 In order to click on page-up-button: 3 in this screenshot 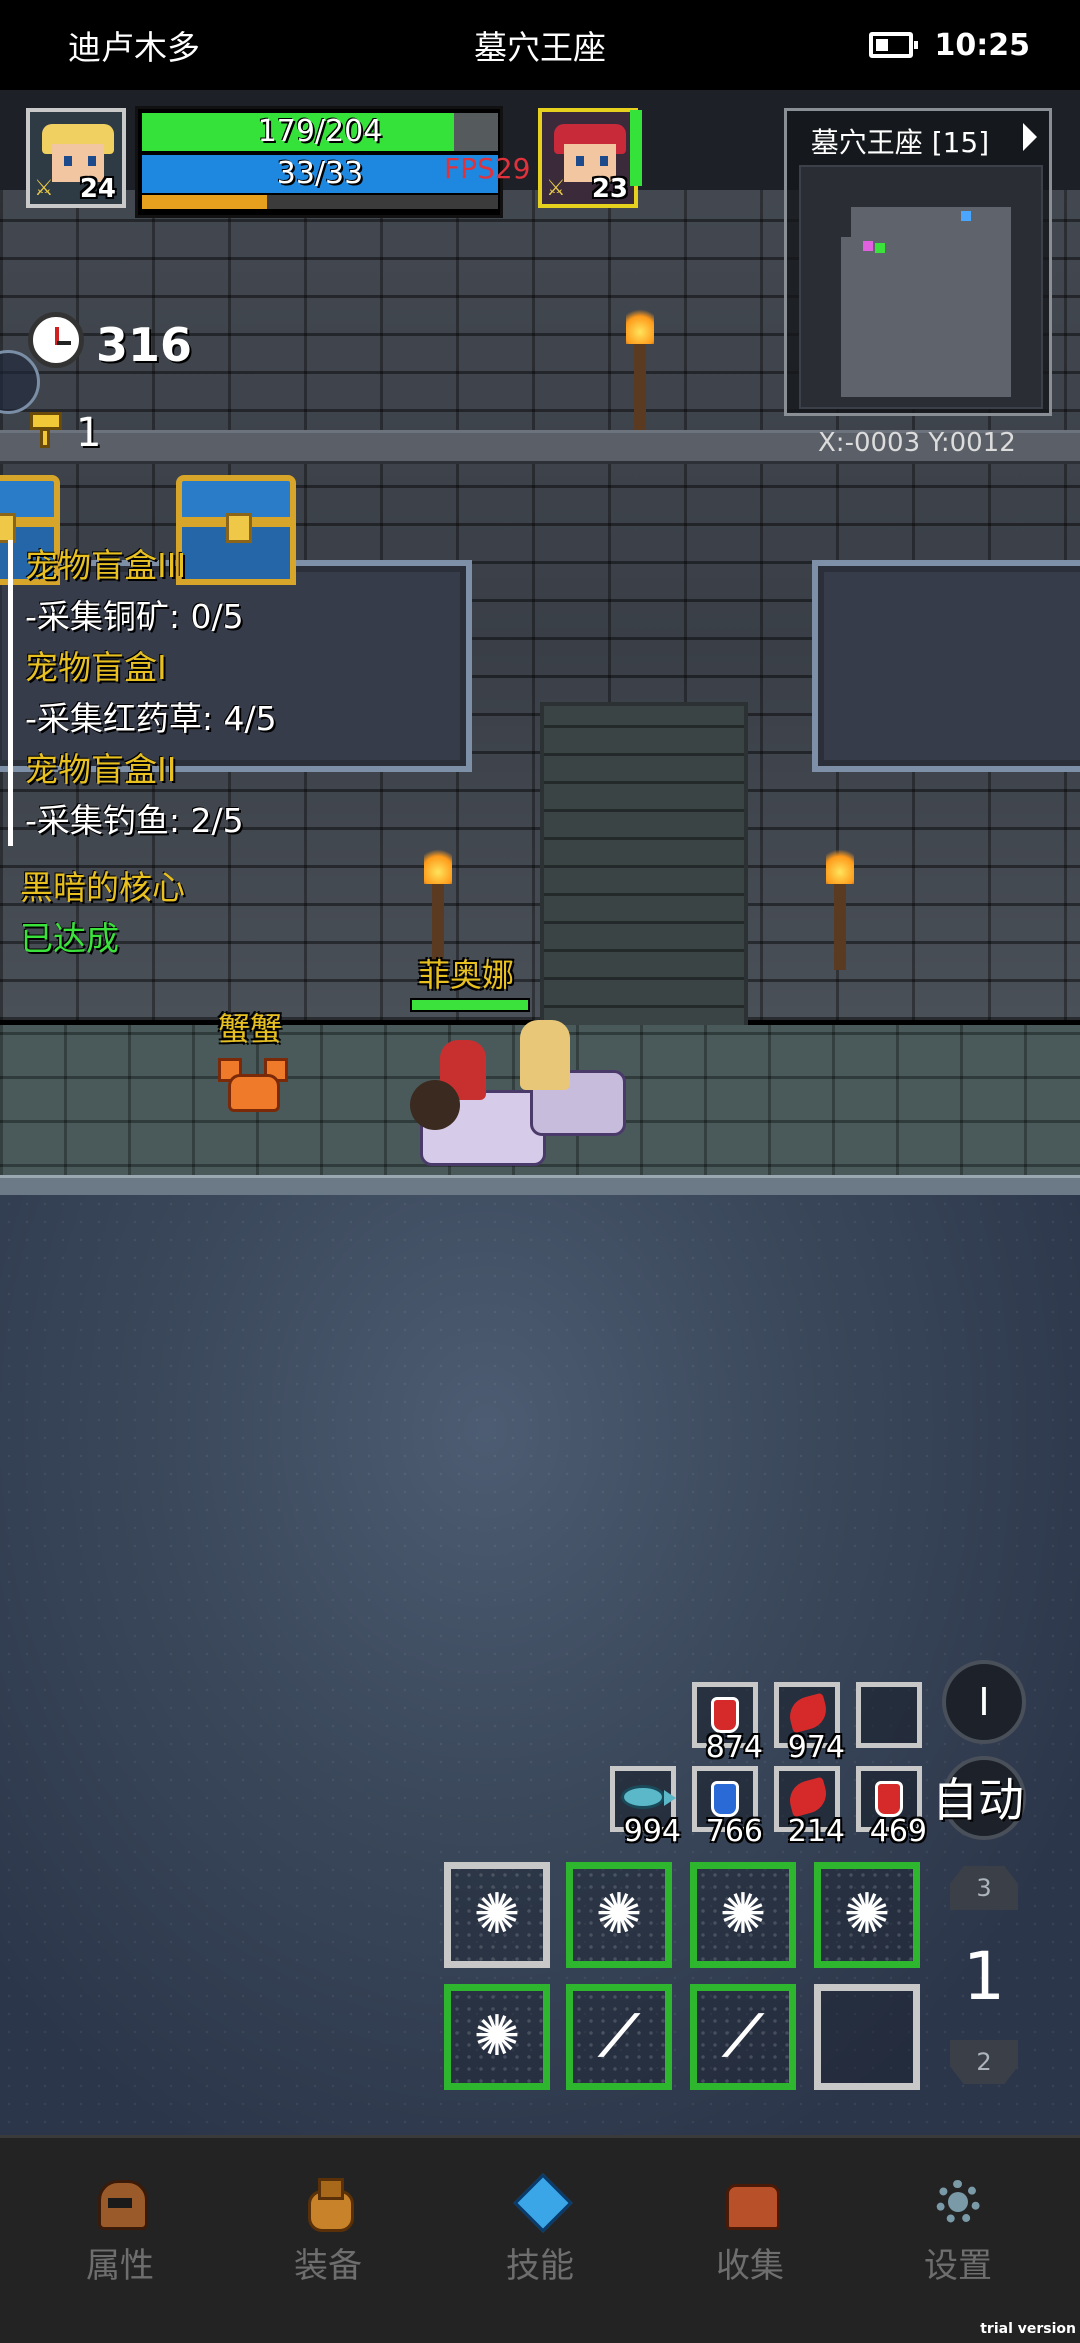, I will do `click(984, 1888)`.